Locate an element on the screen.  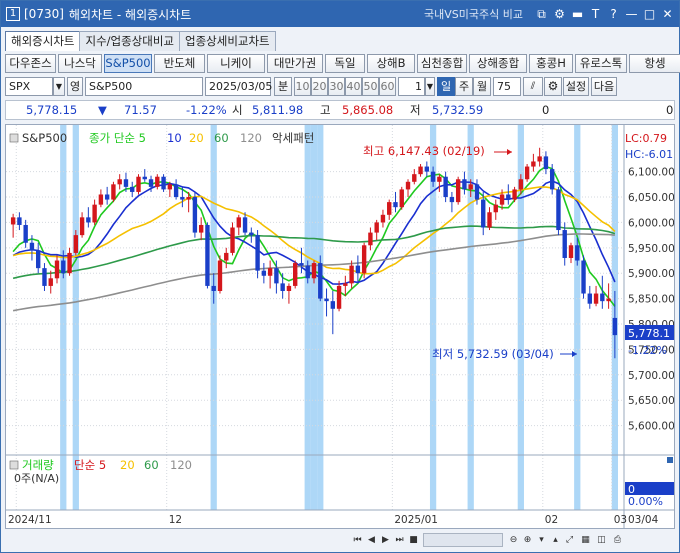
index-button-taiwan: 대만가권 is located at coordinates (295, 63).